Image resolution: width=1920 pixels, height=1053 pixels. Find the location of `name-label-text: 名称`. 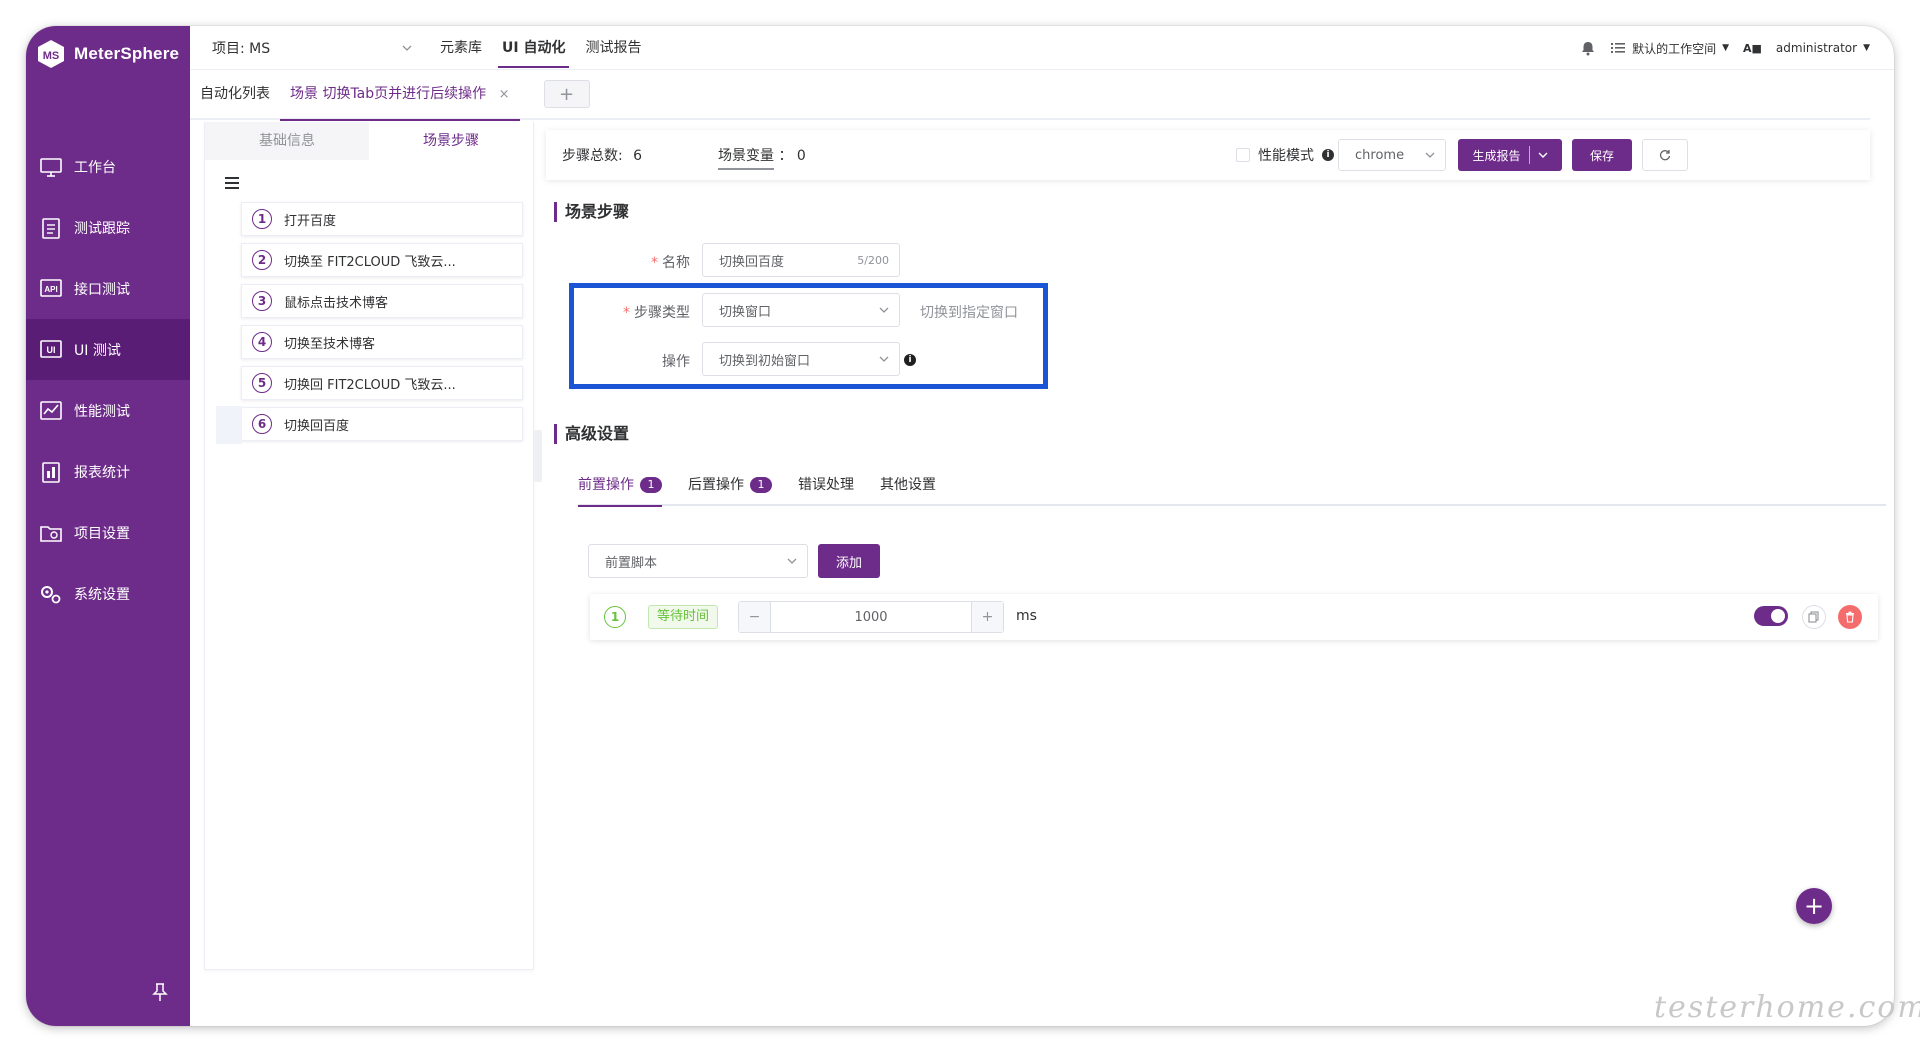

name-label-text: 名称 is located at coordinates (676, 263).